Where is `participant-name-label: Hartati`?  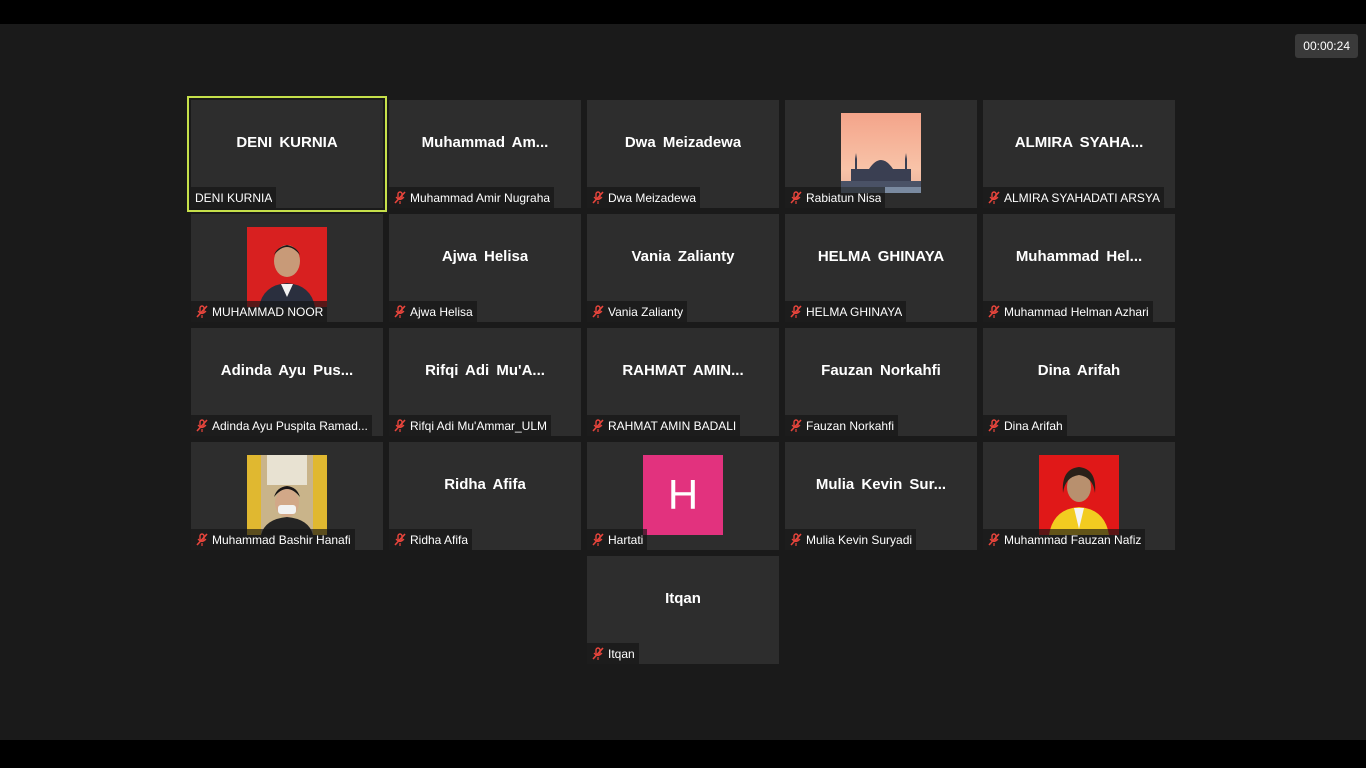
participant-name-label: Hartati is located at coordinates (617, 539).